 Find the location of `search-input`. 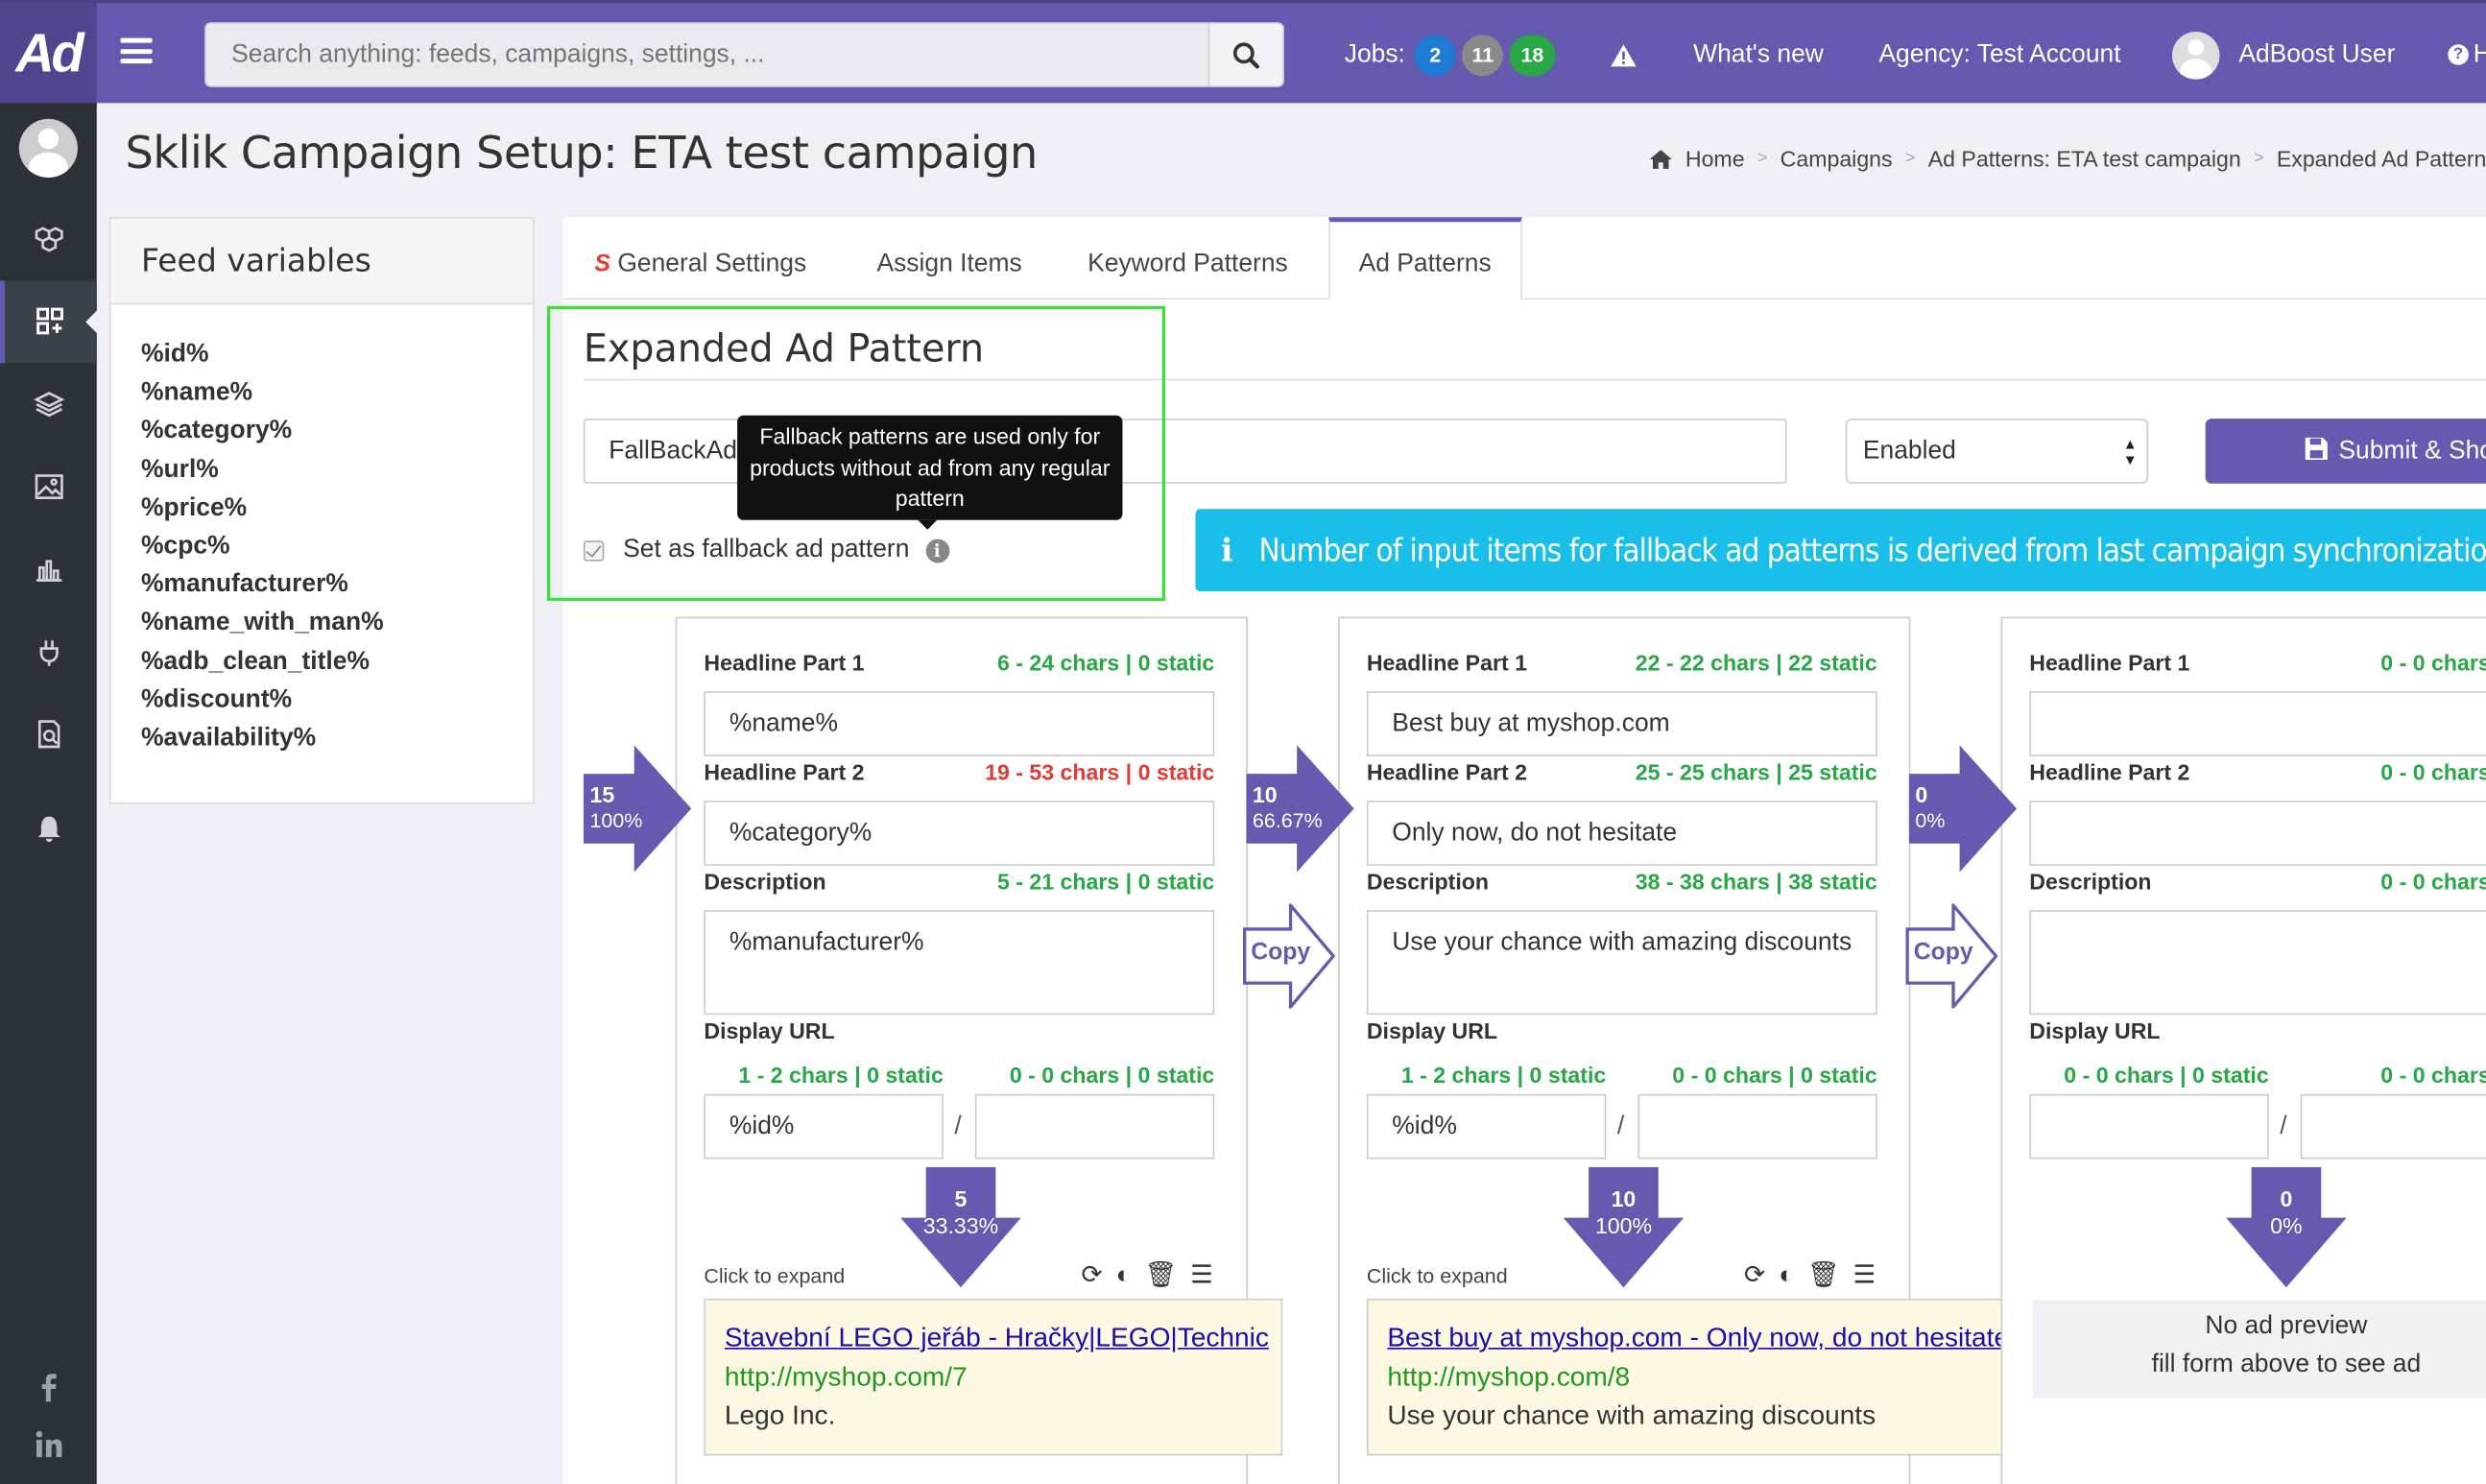

search-input is located at coordinates (706, 54).